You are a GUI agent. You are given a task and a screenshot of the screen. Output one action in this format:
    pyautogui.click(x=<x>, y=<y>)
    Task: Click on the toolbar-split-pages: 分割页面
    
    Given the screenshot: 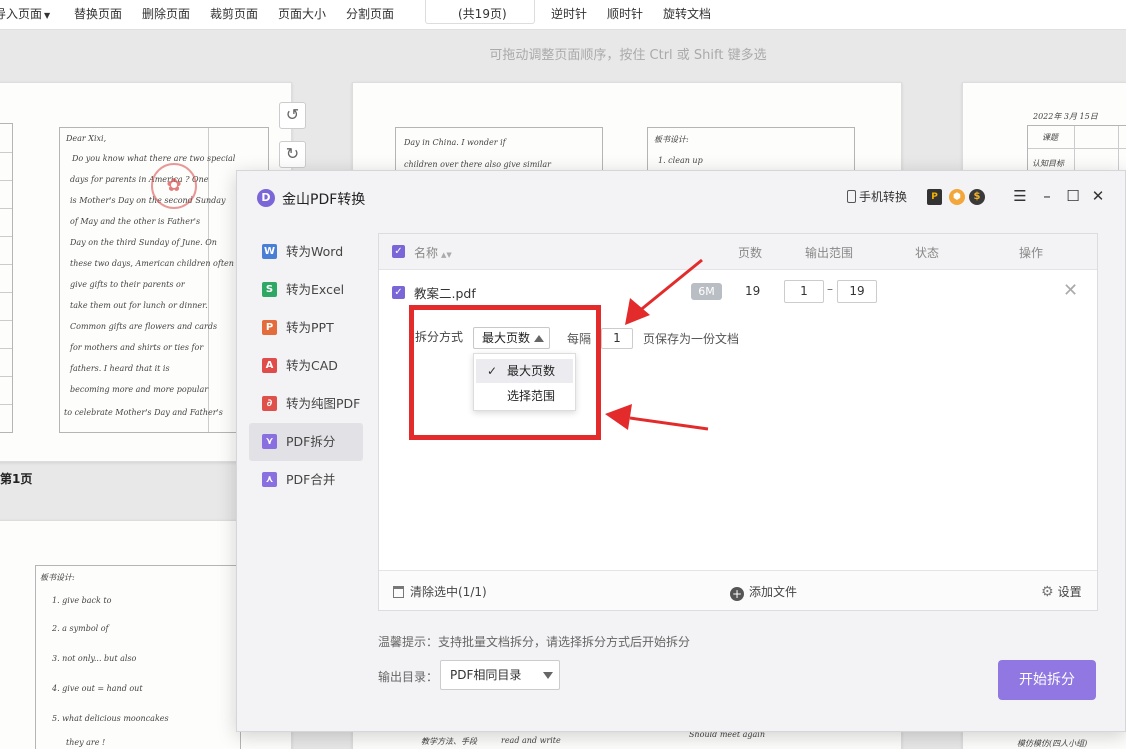 What is the action you would take?
    pyautogui.click(x=370, y=13)
    